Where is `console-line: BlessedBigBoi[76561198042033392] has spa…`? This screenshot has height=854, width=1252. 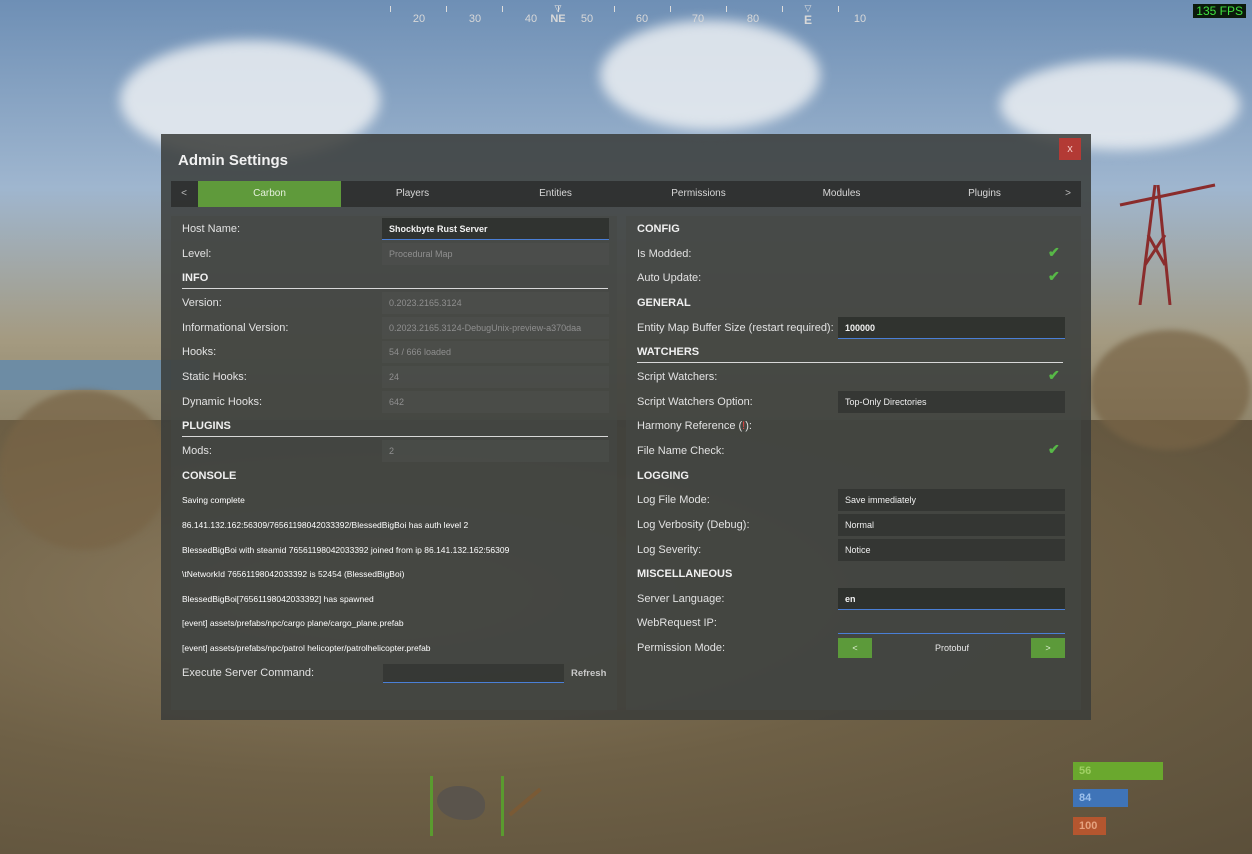
console-line: BlessedBigBoi[76561198042033392] has spa… is located at coordinates (278, 599).